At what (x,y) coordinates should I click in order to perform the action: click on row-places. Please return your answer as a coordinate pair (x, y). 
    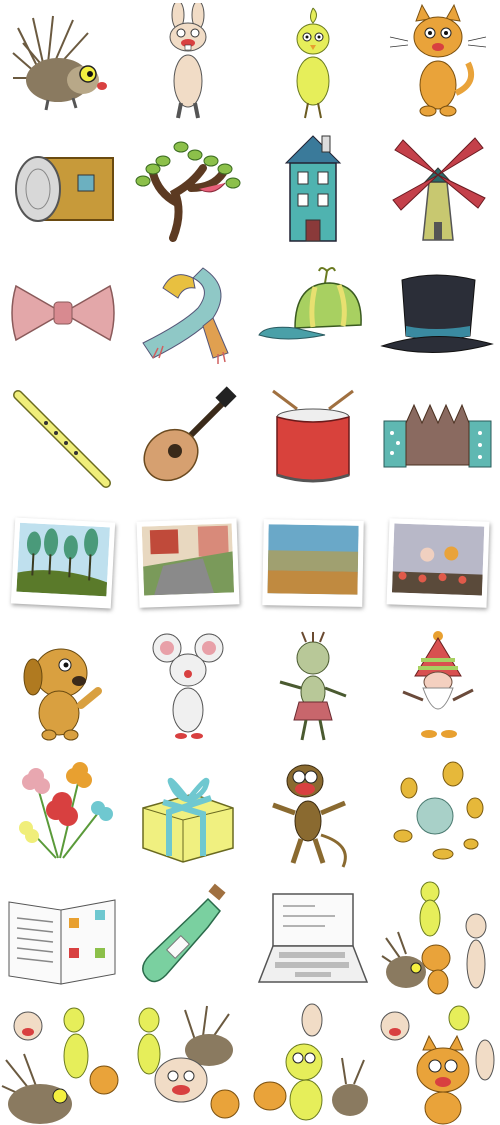
    Looking at the image, I should click on (250, 187).